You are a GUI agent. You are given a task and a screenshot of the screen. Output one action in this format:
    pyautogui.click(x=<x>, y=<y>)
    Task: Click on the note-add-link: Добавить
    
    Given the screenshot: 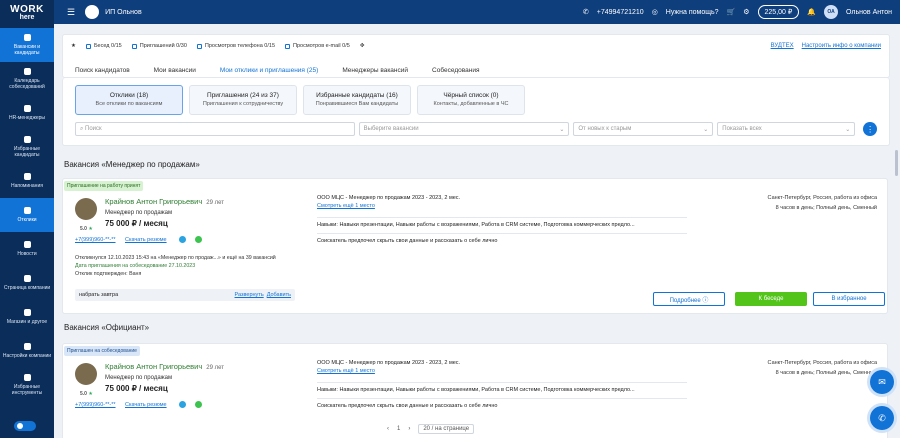 What is the action you would take?
    pyautogui.click(x=279, y=295)
    